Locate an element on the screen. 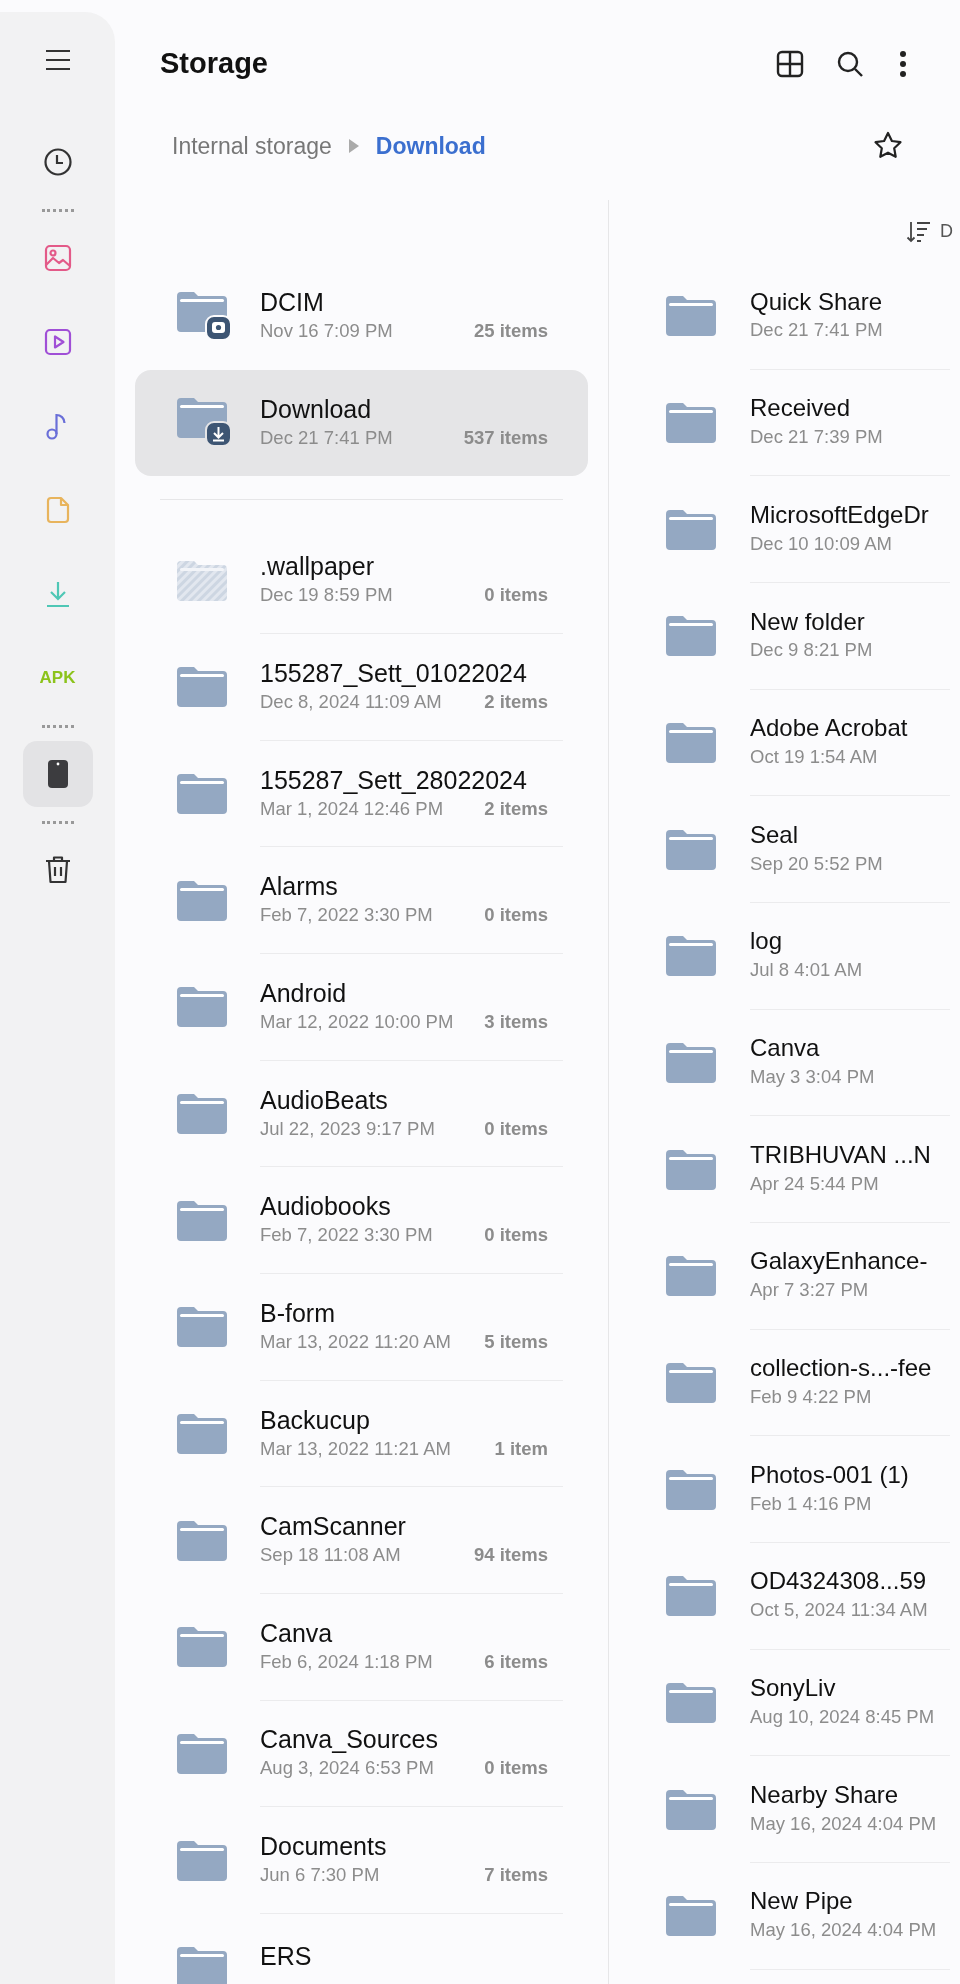 Image resolution: width=960 pixels, height=1984 pixels. grid-icon is located at coordinates (790, 64).